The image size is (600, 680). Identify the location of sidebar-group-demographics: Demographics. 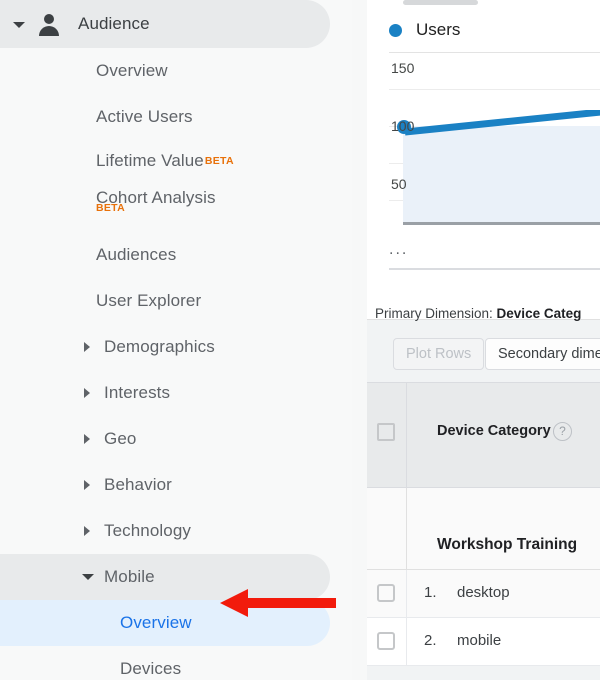
(165, 347).